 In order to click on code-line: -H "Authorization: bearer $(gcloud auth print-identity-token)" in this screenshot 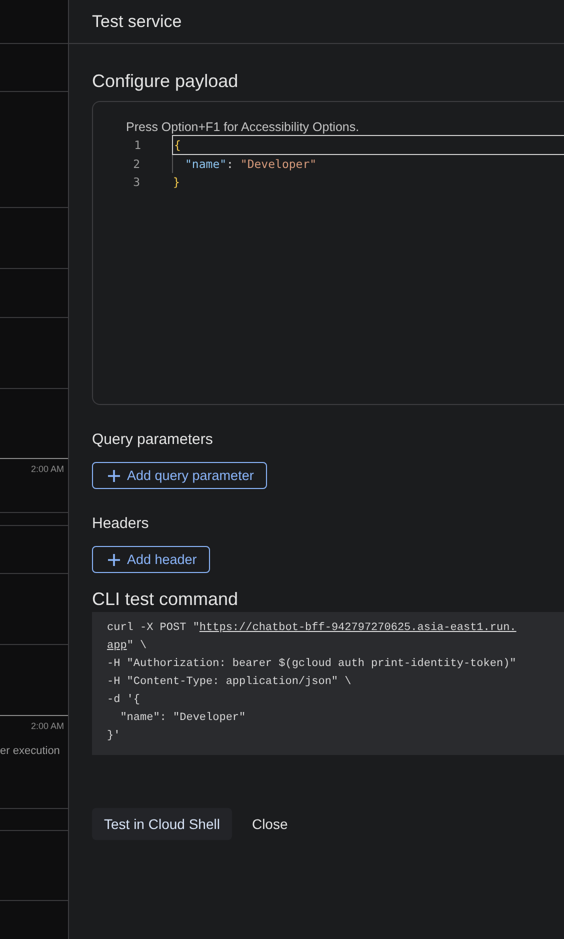, I will do `click(312, 664)`.